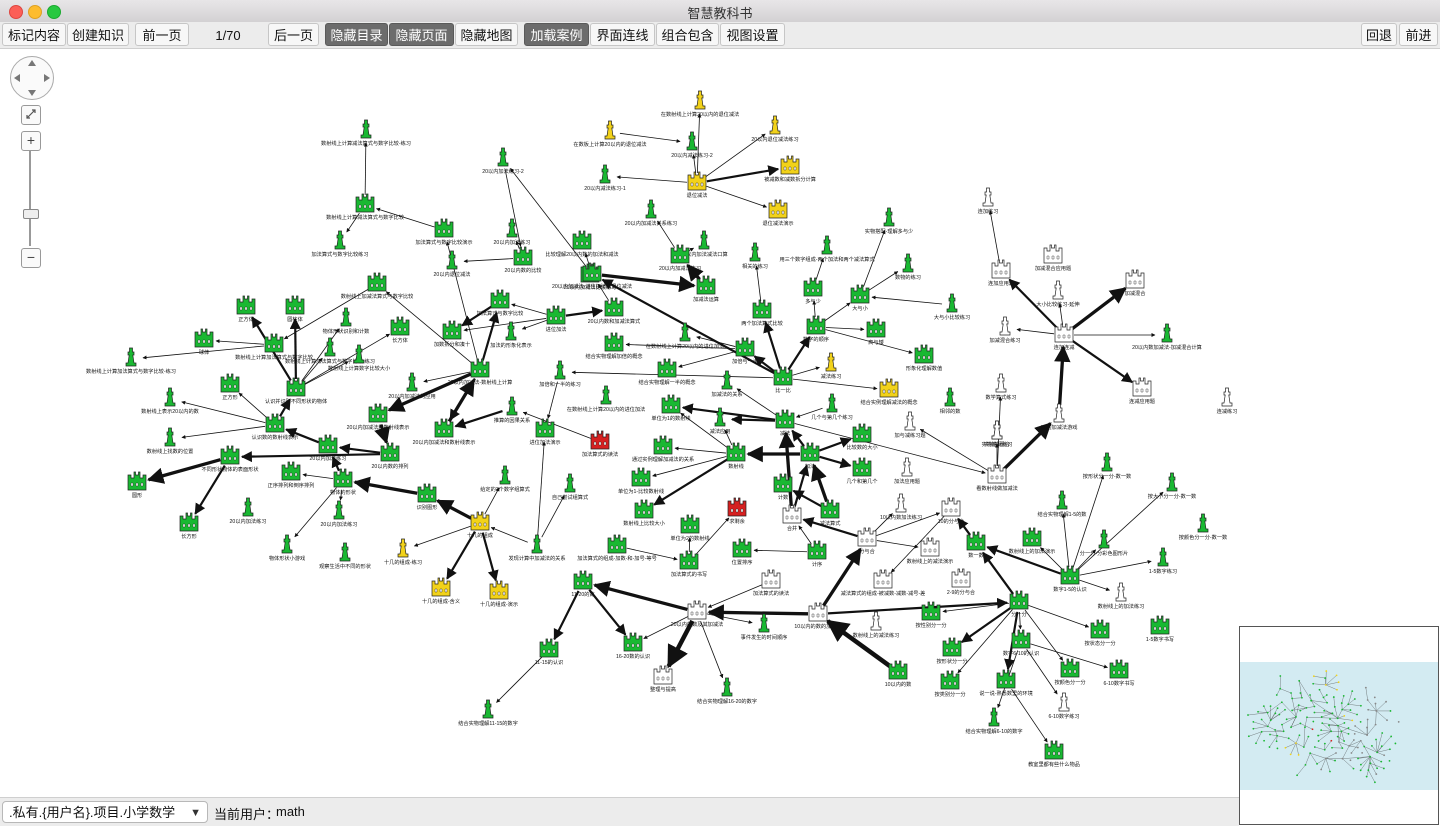 The width and height of the screenshot is (1440, 826). Describe the element at coordinates (1006, 683) in the screenshot. I see `graph-node: 说一说-熟悉数里的环境` at that location.